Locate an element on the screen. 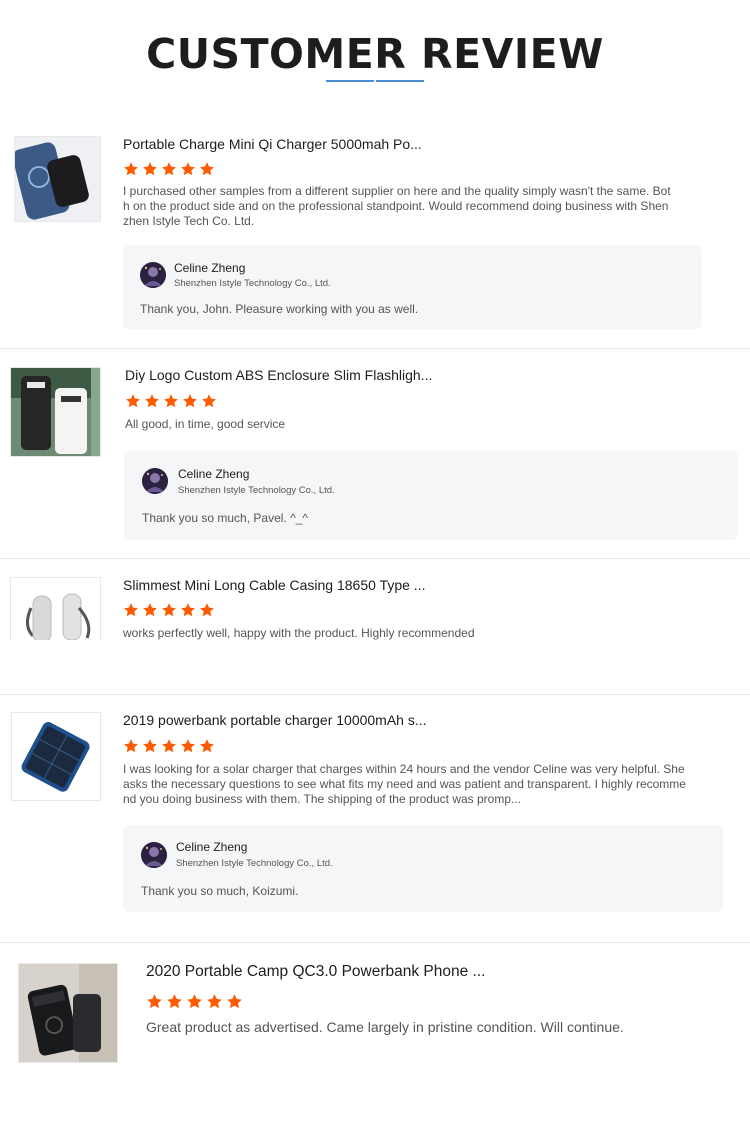 The image size is (750, 1122). reply-text: Thank you so much, Pavel. ^_^ is located at coordinates (225, 518).